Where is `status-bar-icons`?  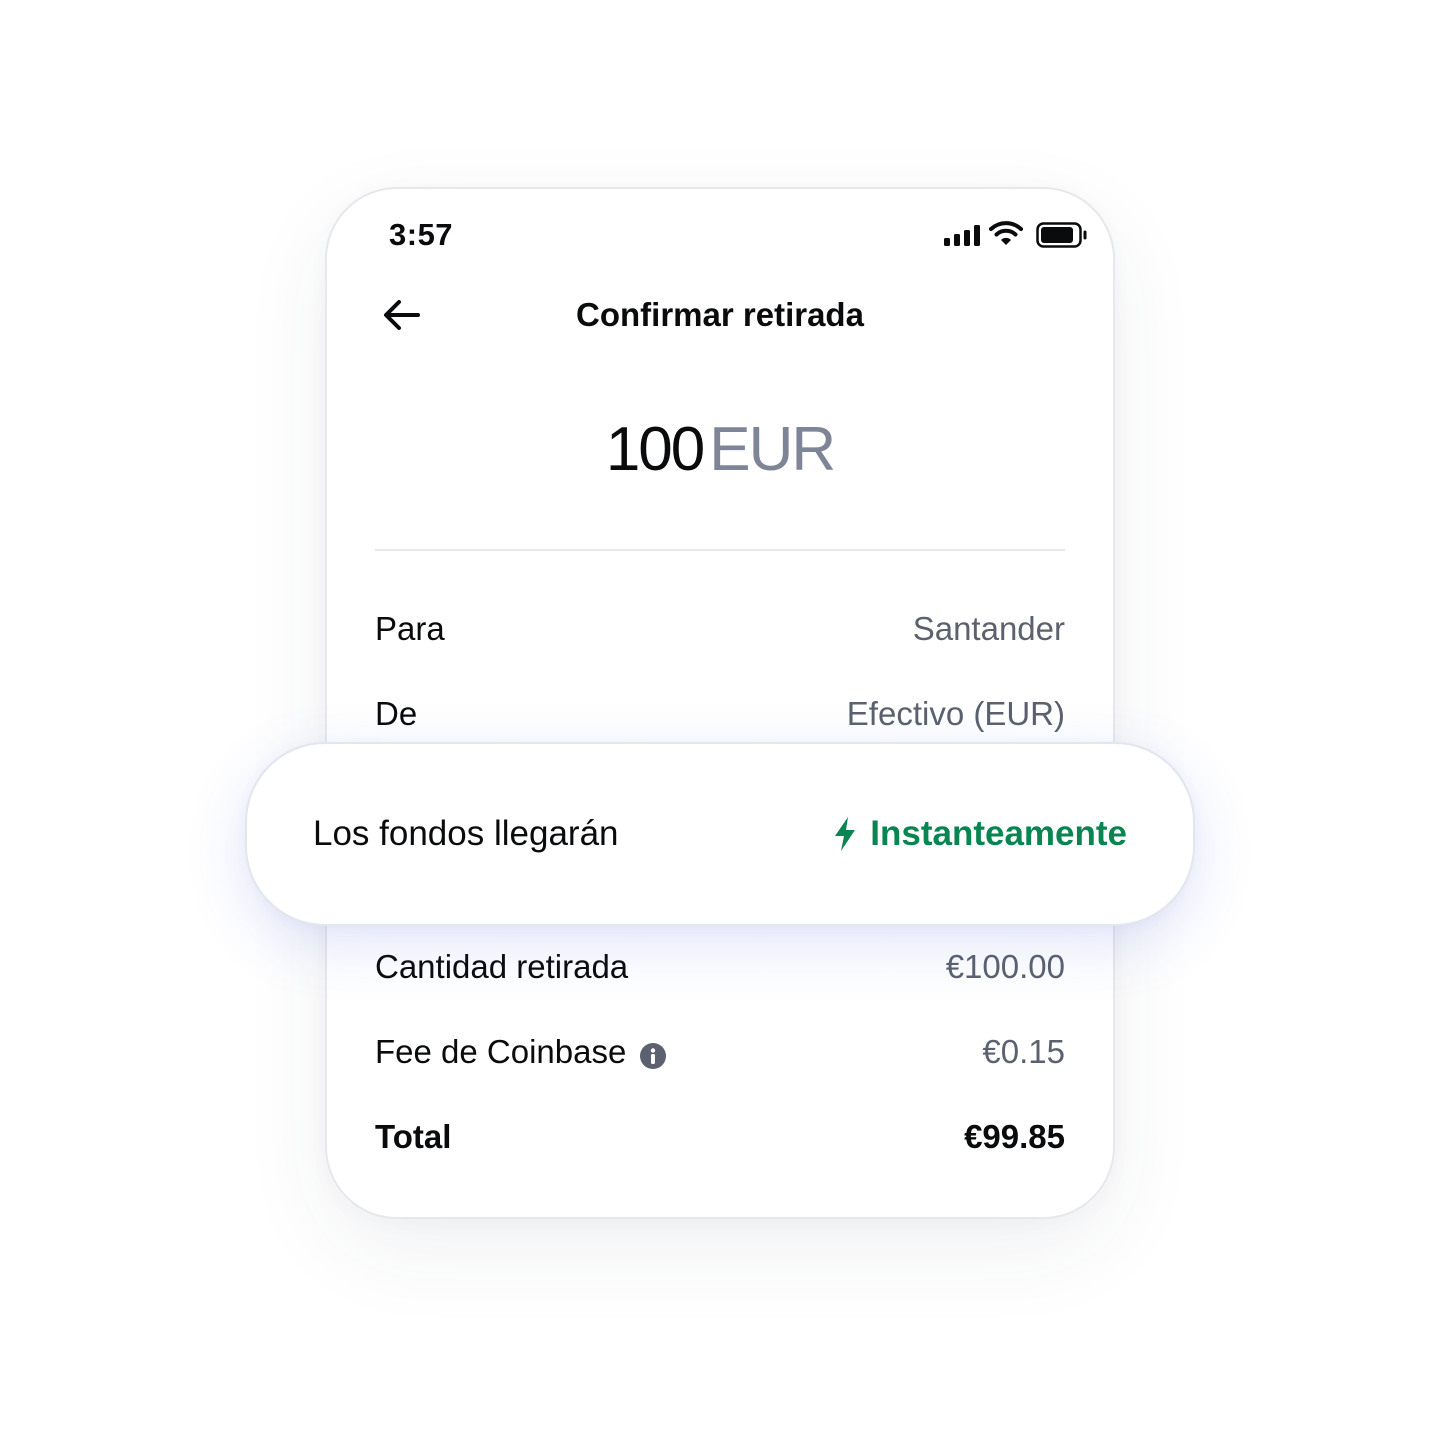 status-bar-icons is located at coordinates (1016, 235).